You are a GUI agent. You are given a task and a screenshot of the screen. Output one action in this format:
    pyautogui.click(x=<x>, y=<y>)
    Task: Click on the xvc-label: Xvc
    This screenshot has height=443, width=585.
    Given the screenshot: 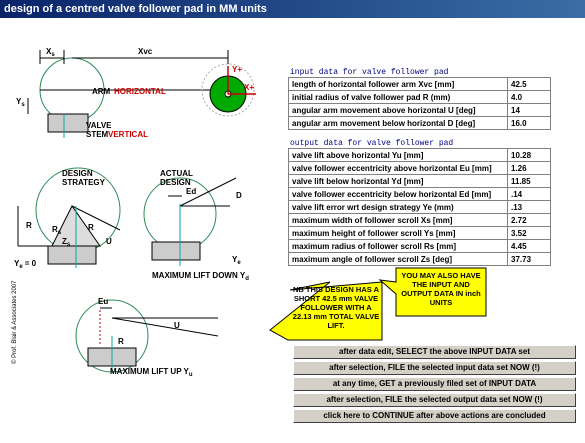 What is the action you would take?
    pyautogui.click(x=145, y=51)
    